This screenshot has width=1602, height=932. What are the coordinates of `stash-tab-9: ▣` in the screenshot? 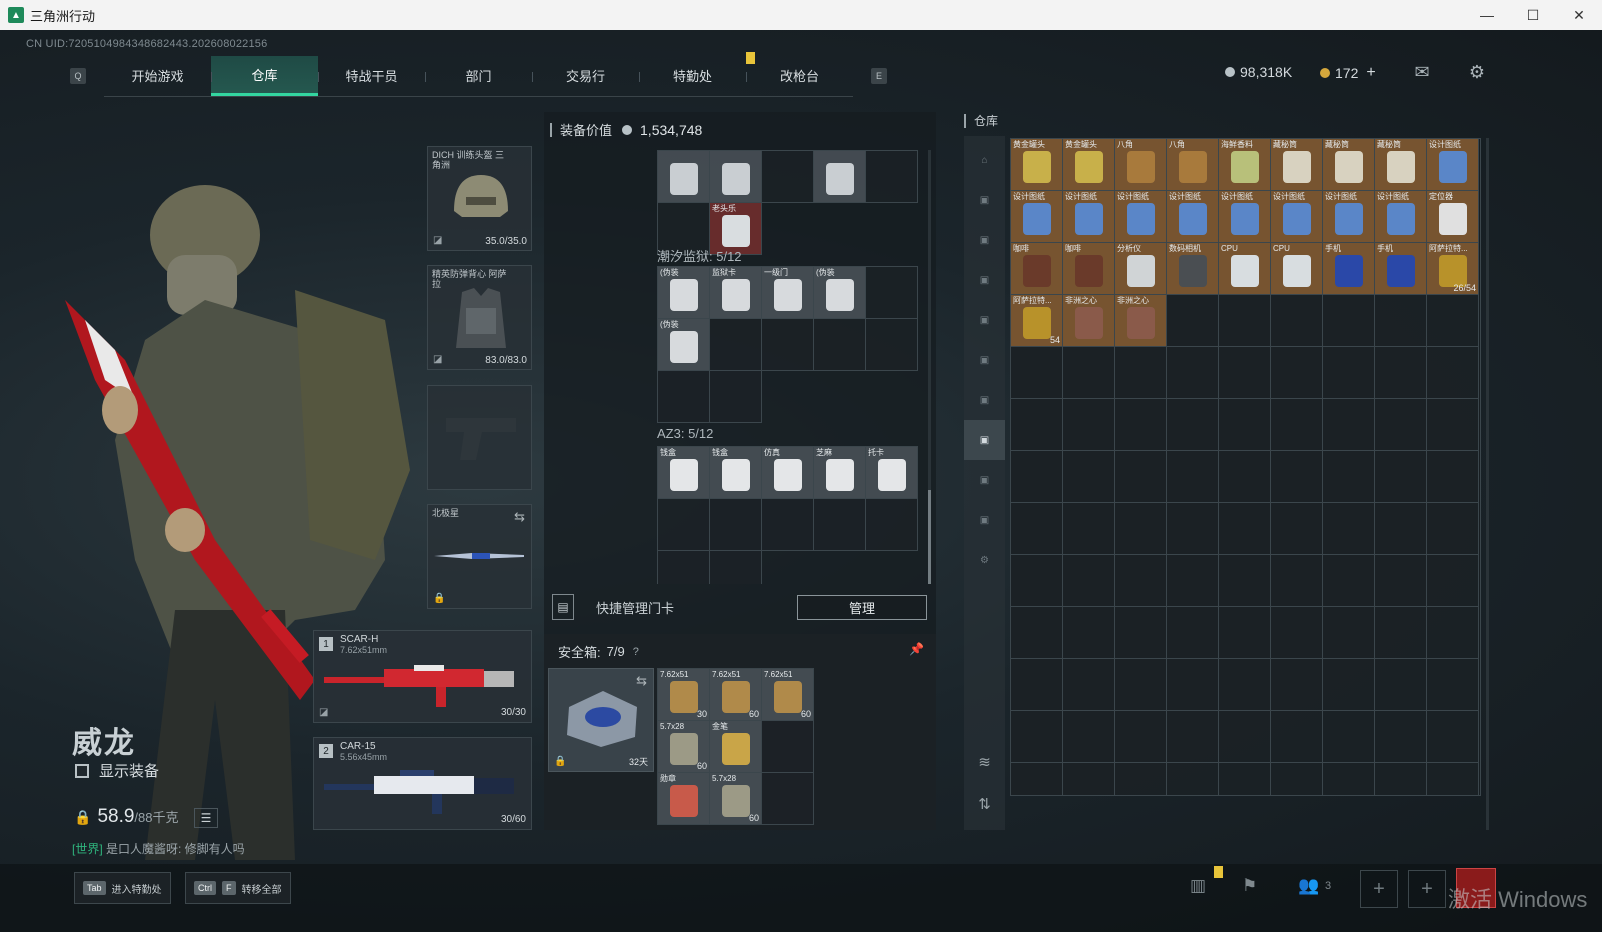 It's located at (984, 520).